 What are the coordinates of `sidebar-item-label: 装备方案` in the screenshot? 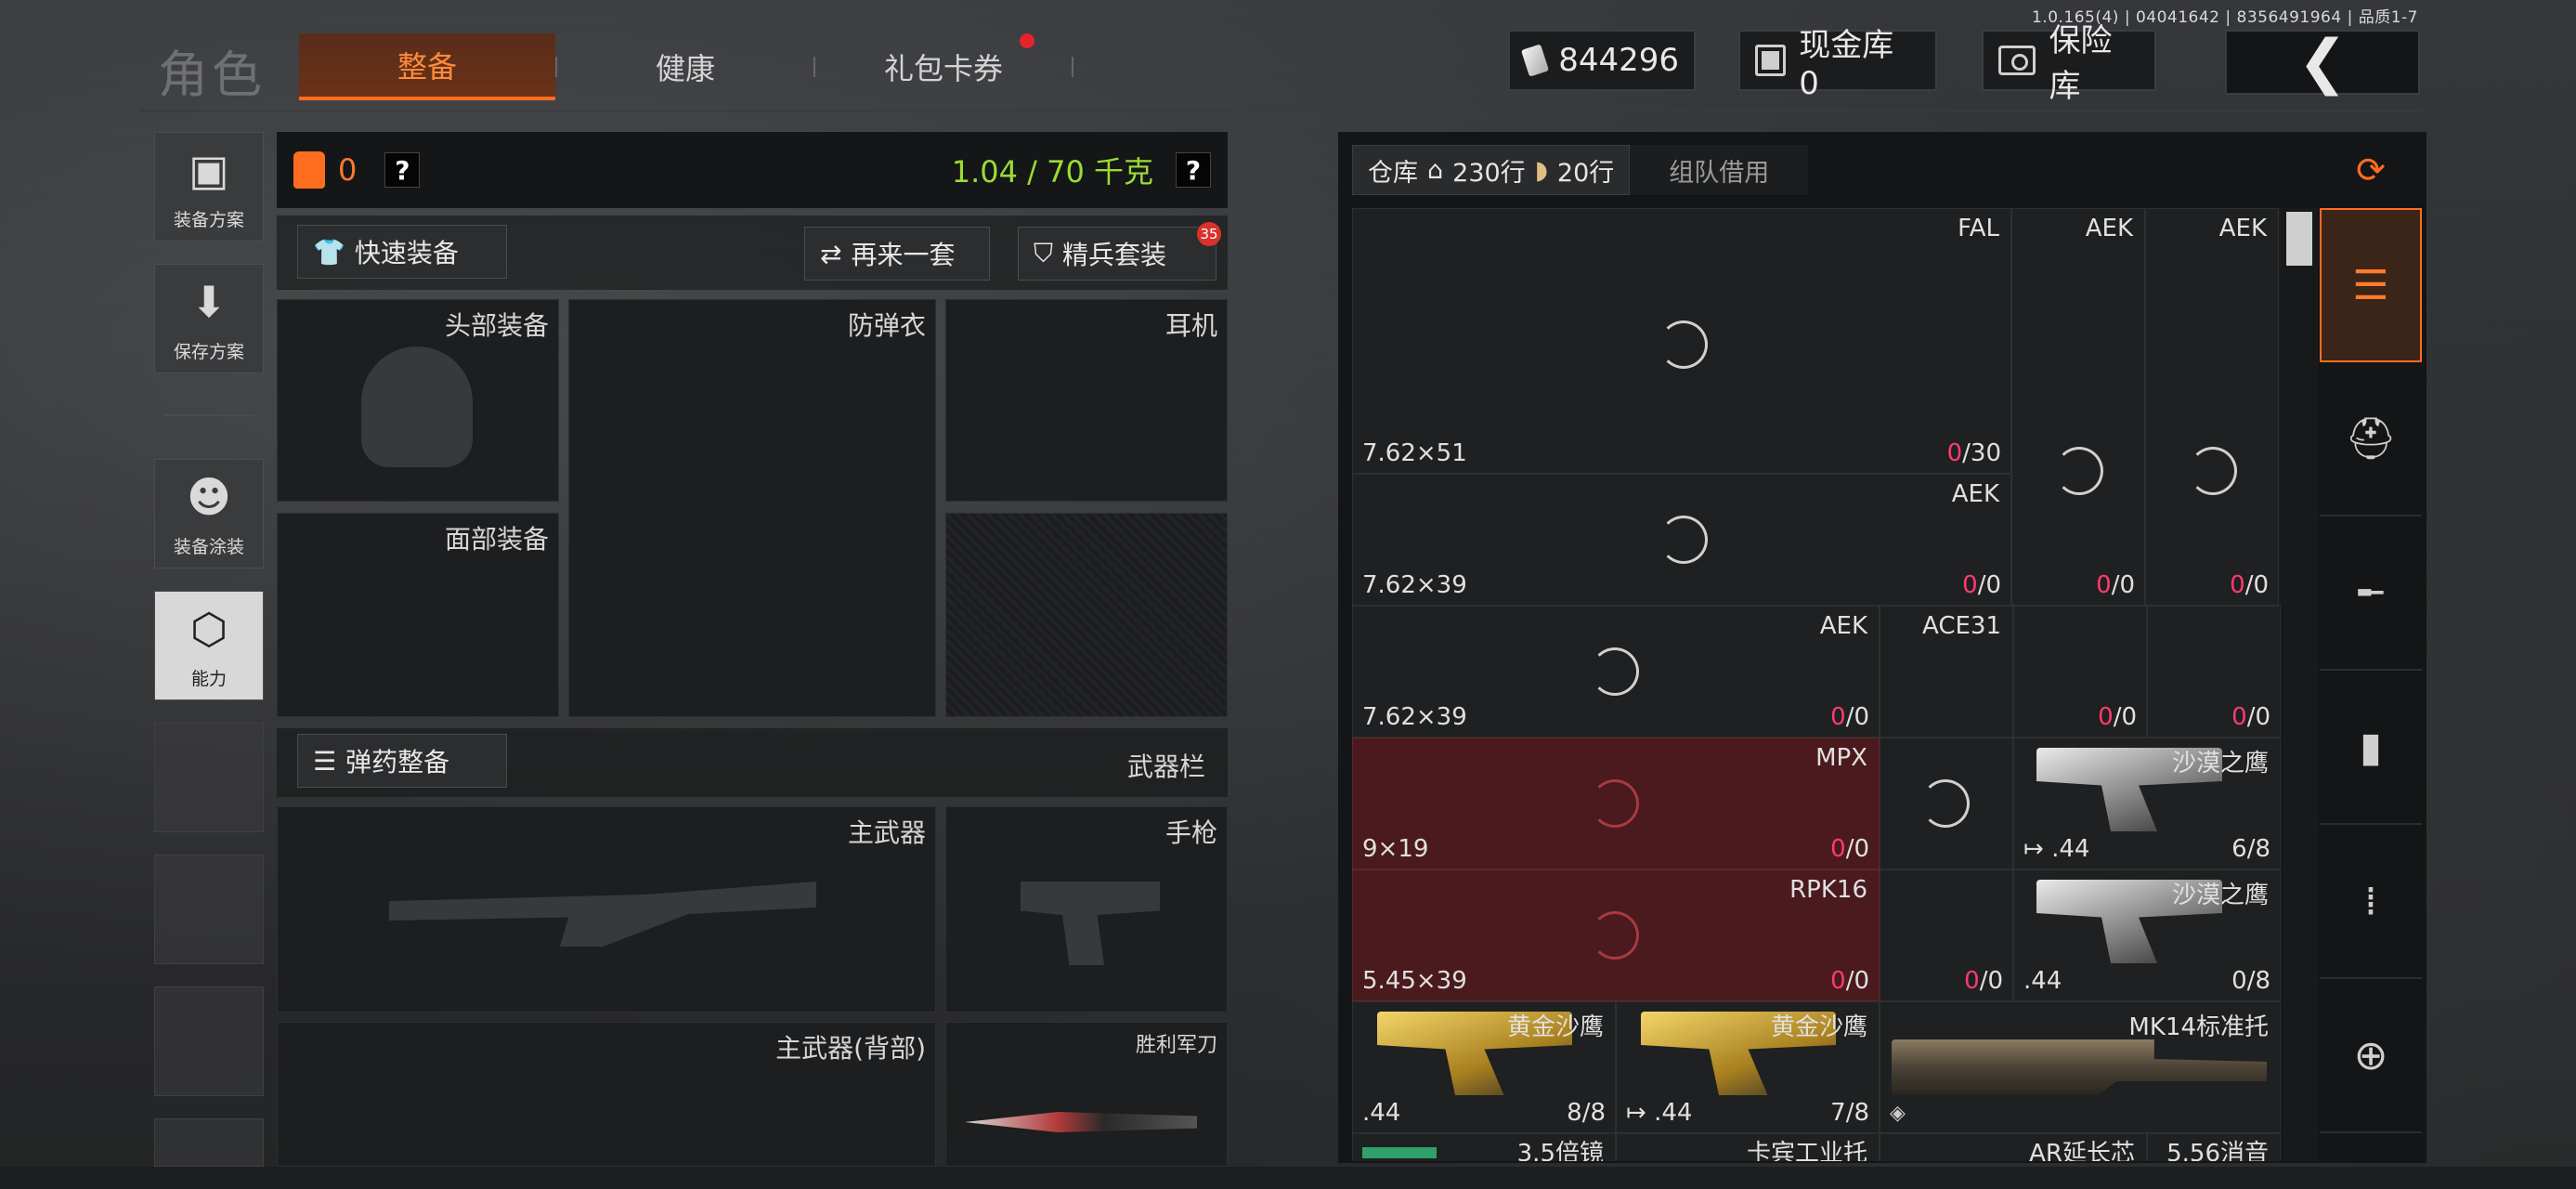 It's located at (208, 220).